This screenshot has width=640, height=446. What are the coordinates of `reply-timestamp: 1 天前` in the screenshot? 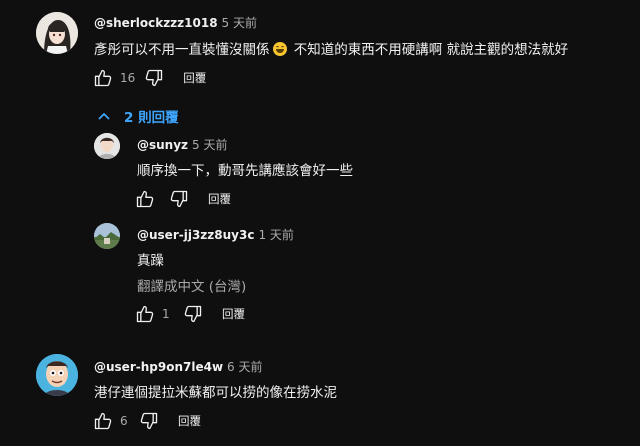 It's located at (275, 235).